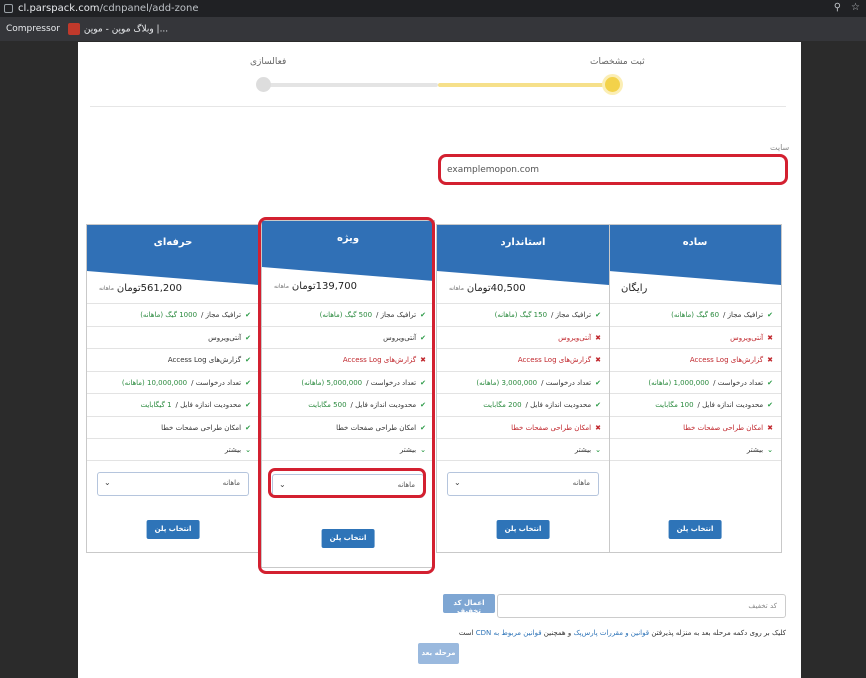 The height and width of the screenshot is (678, 866). I want to click on site-input: examplemopon.com, so click(613, 169).